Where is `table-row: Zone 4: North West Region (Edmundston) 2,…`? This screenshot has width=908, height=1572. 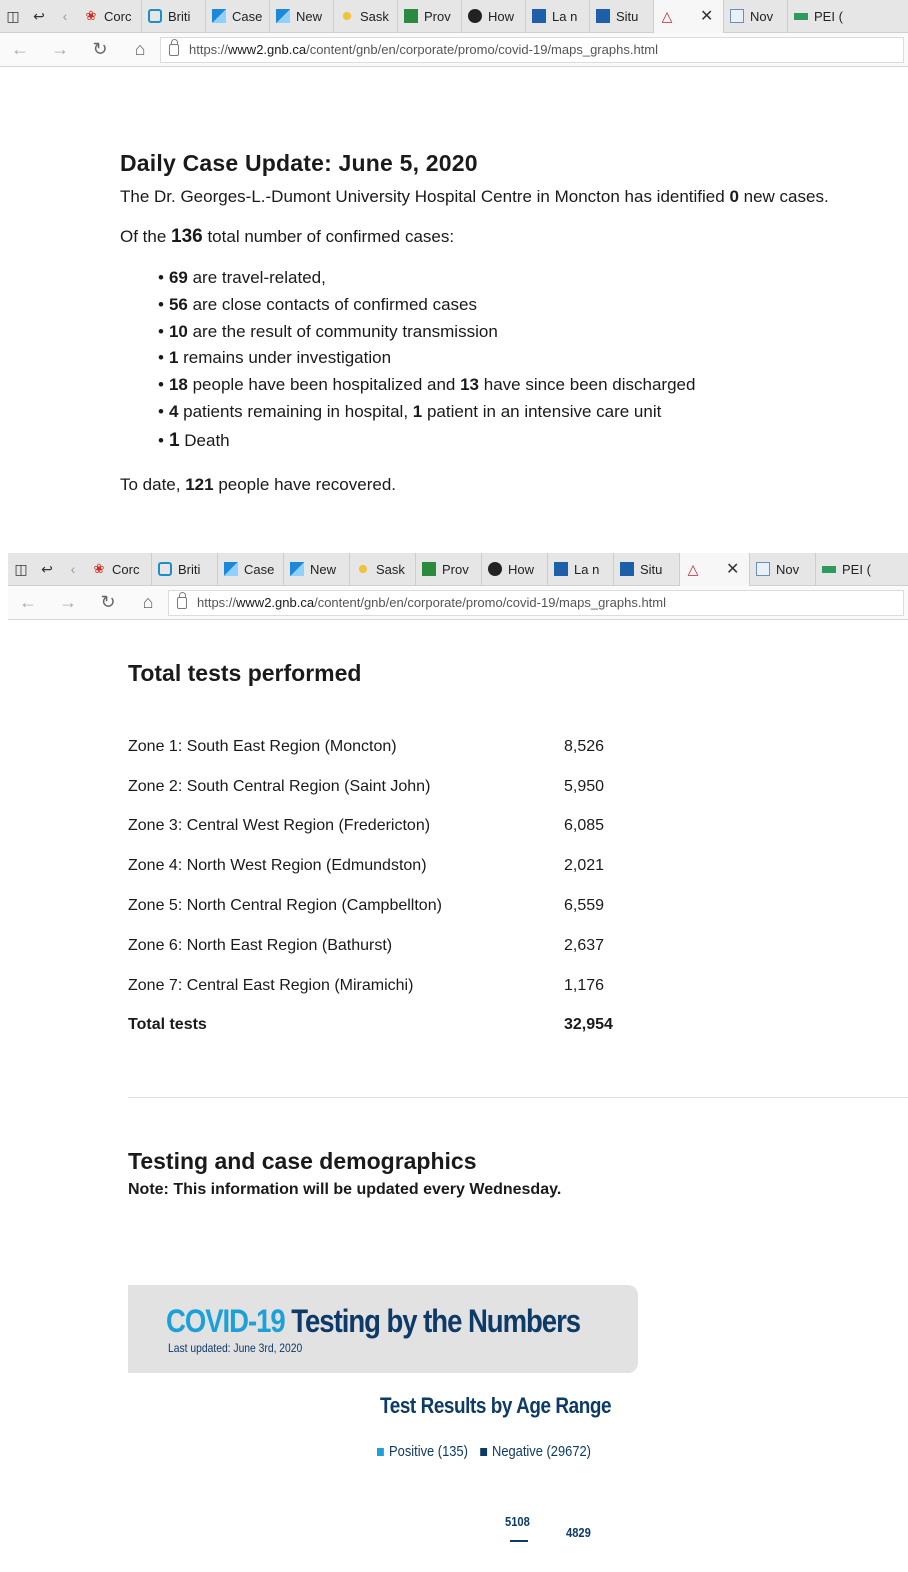
table-row: Zone 4: North West Region (Edmundston) 2,… is located at coordinates (366, 866).